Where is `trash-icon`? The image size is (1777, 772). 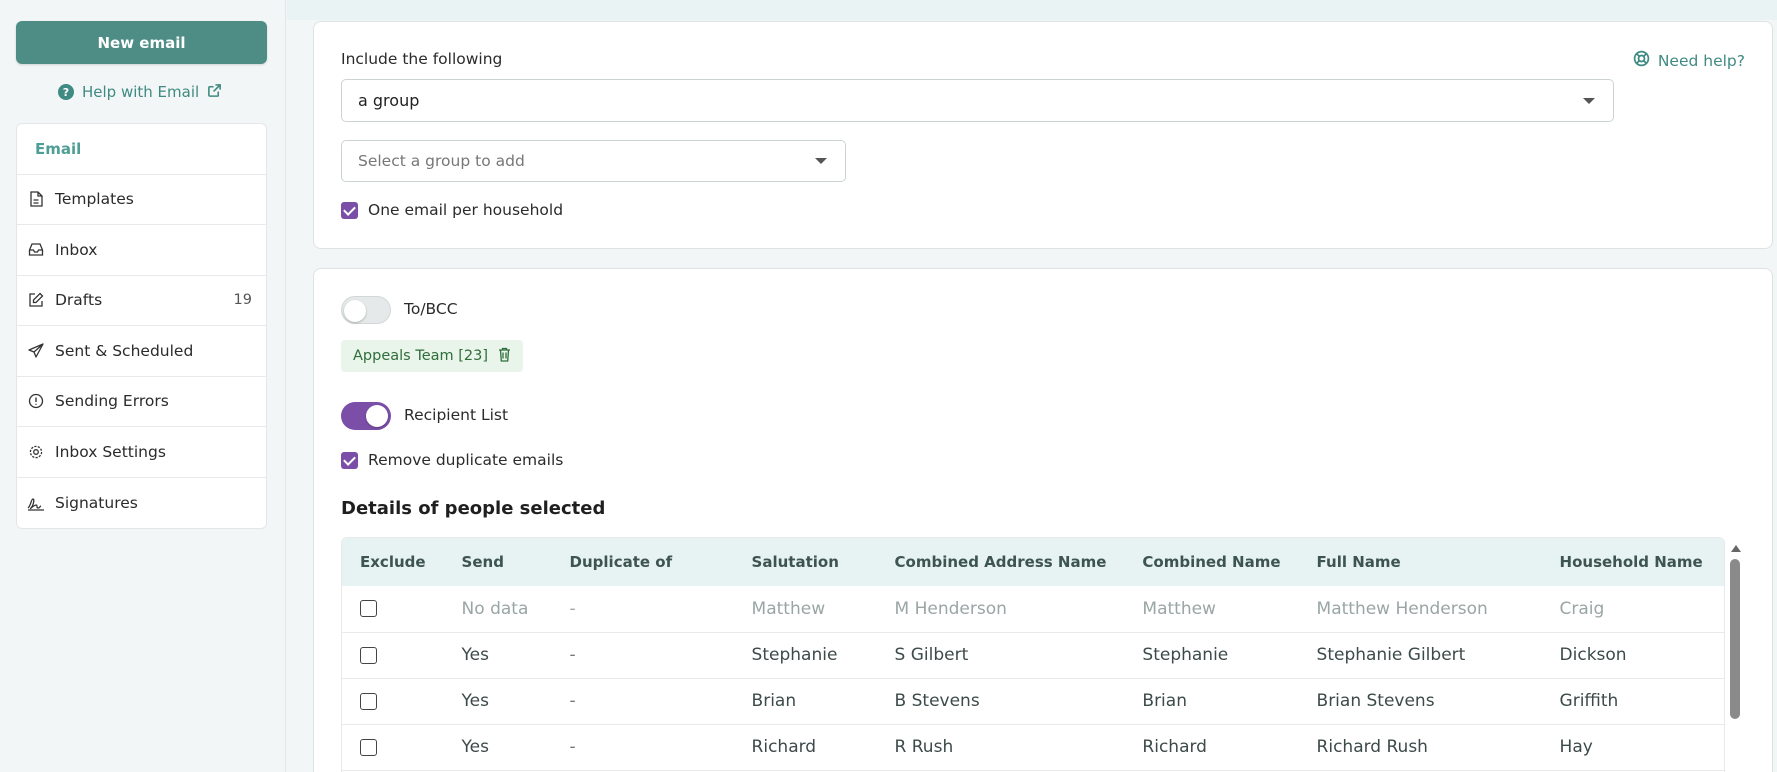
trash-icon is located at coordinates (504, 356).